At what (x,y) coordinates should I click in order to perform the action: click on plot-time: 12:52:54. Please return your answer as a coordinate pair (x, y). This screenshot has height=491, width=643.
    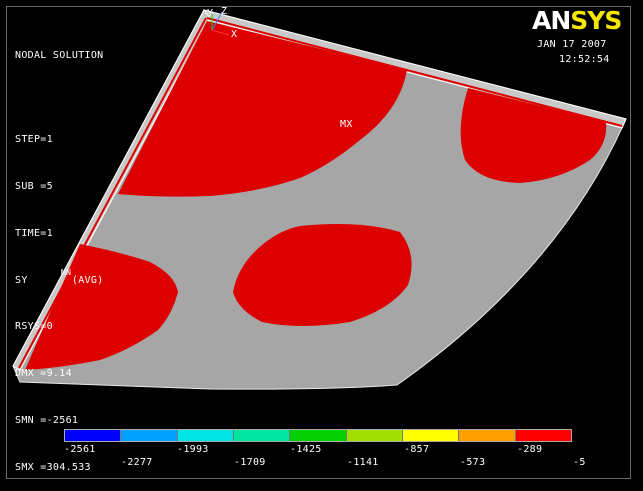
    Looking at the image, I should click on (584, 59).